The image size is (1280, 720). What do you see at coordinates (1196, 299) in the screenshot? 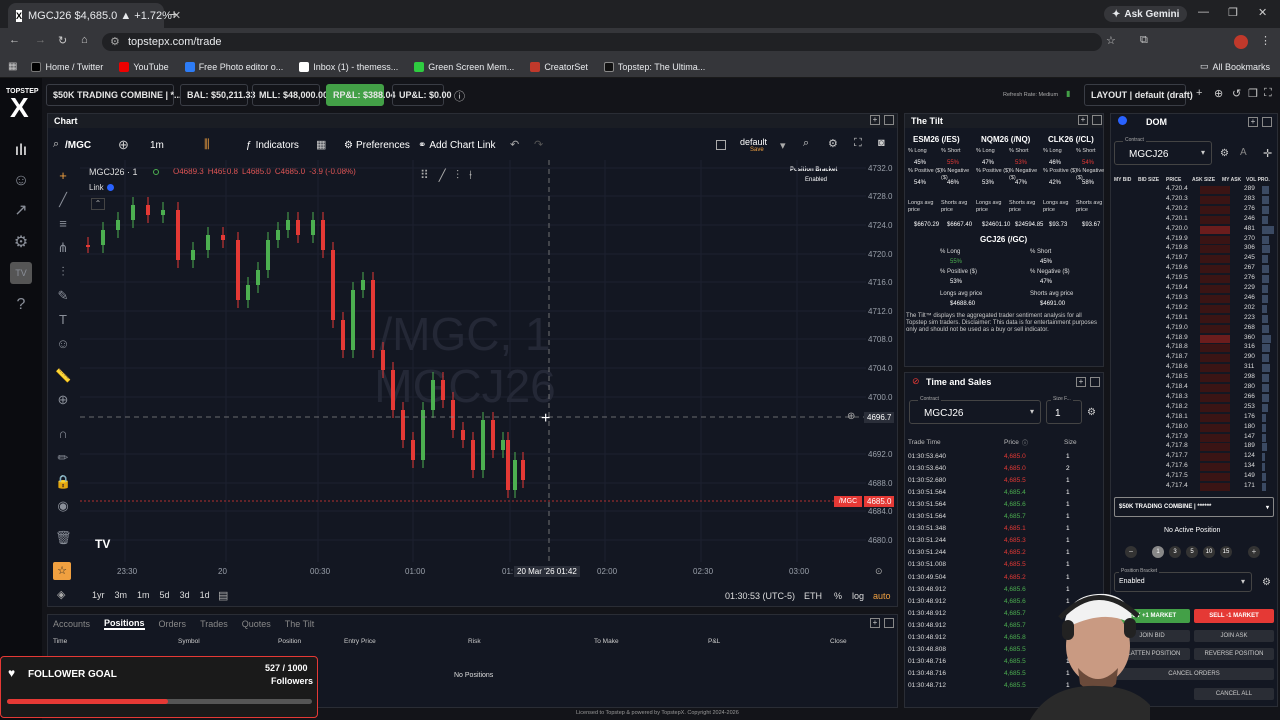
I see `dom-row: 4,719.3 246` at bounding box center [1196, 299].